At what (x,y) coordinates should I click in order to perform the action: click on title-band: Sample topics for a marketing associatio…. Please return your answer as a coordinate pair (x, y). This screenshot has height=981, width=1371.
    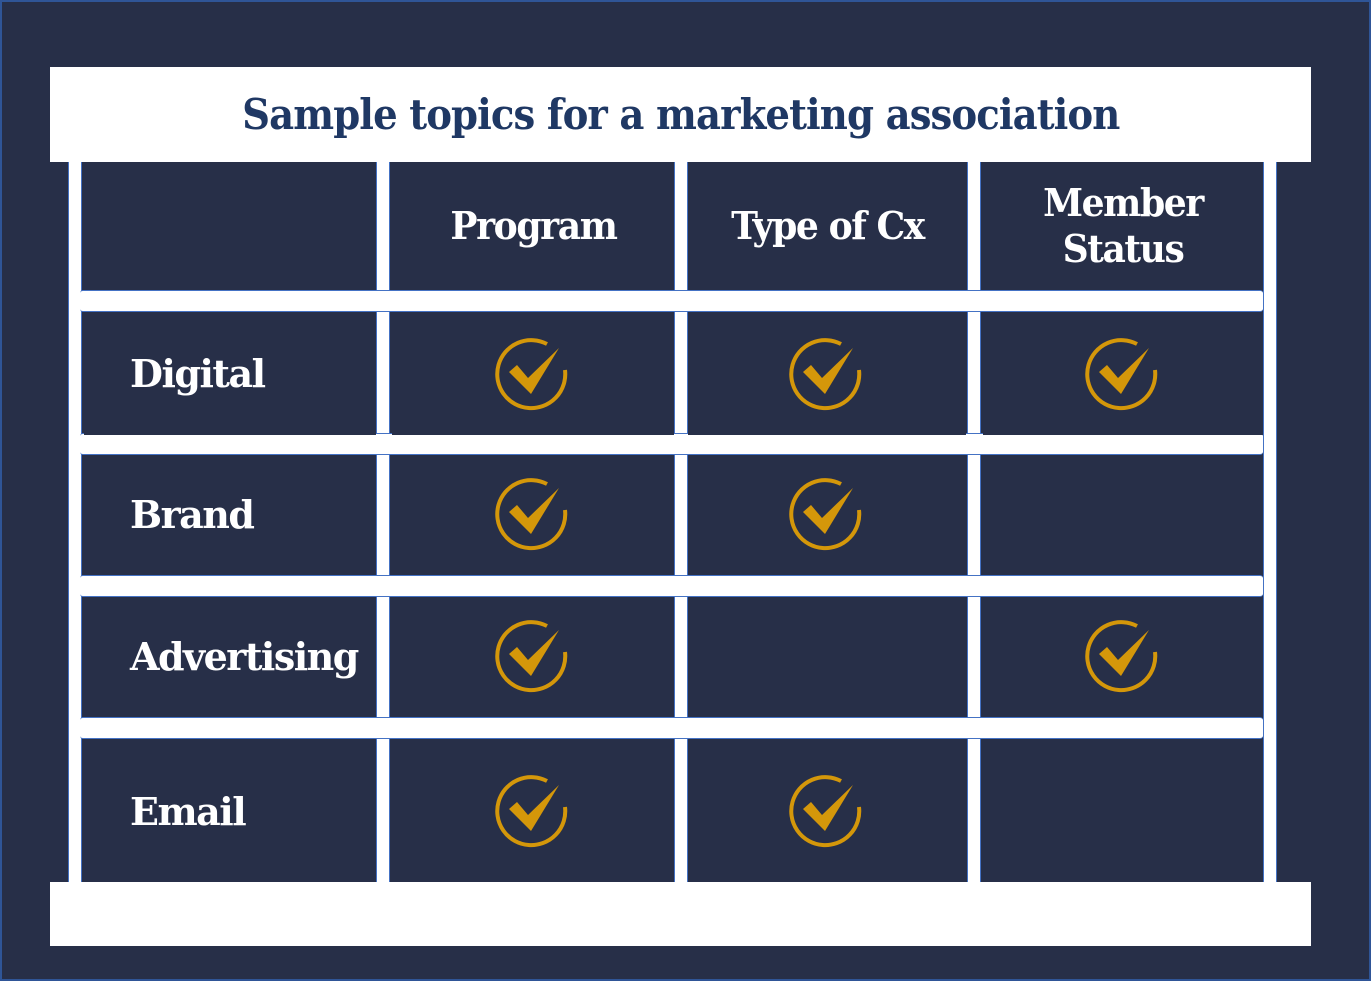
    Looking at the image, I should click on (680, 114).